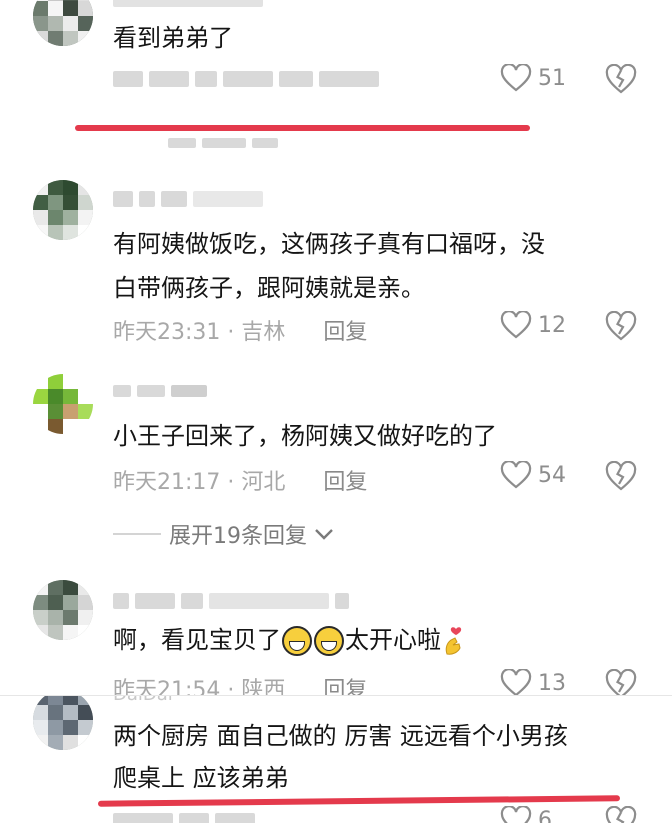  Describe the element at coordinates (453, 641) in the screenshot. I see `finger-heart-emoji` at that location.